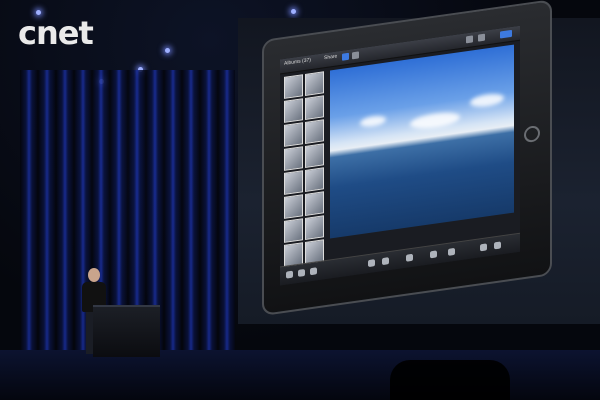 The width and height of the screenshot is (600, 400). I want to click on crop-tool-icon, so click(371, 263).